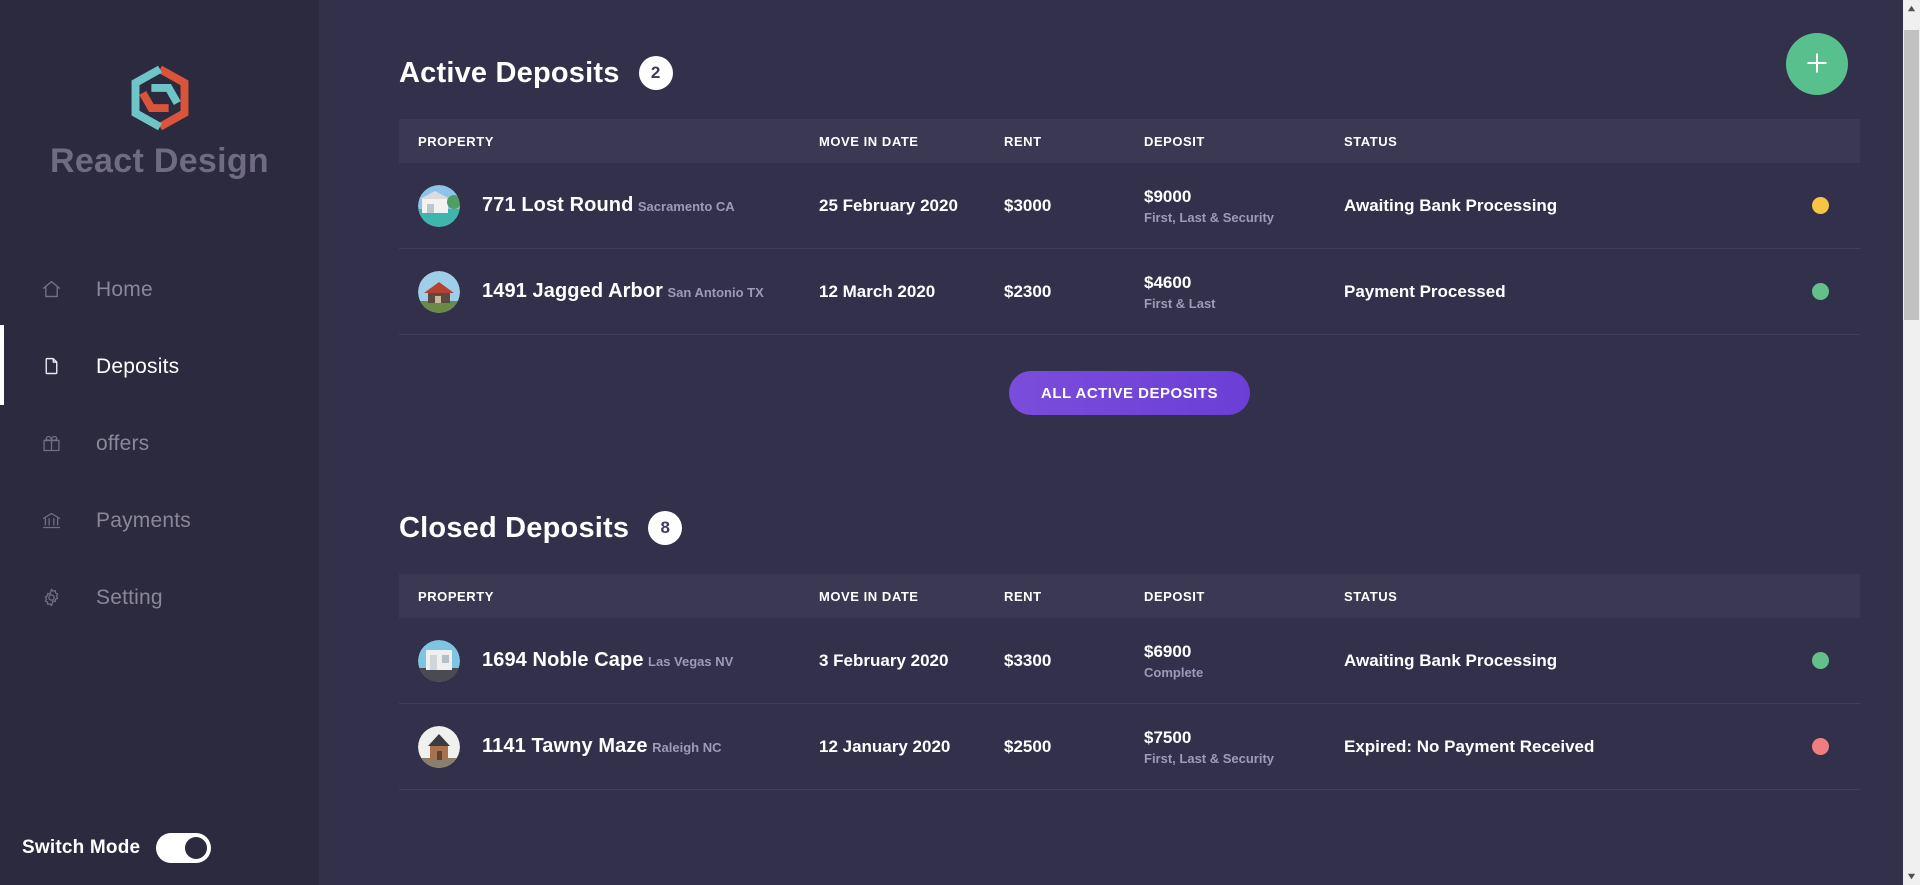  What do you see at coordinates (573, 291) in the screenshot?
I see `property-name: 1491 Jagged Arbor` at bounding box center [573, 291].